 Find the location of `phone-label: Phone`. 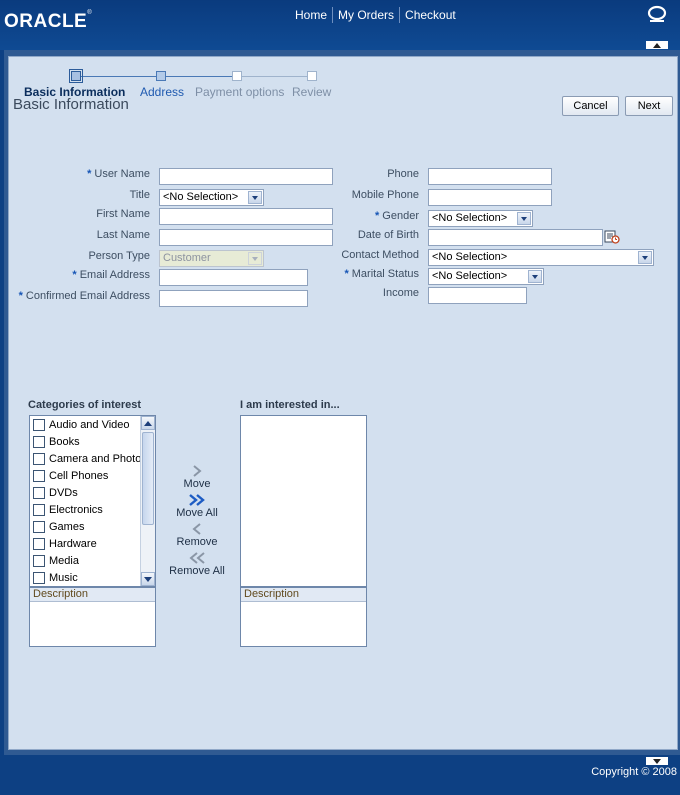

phone-label: Phone is located at coordinates (403, 174).